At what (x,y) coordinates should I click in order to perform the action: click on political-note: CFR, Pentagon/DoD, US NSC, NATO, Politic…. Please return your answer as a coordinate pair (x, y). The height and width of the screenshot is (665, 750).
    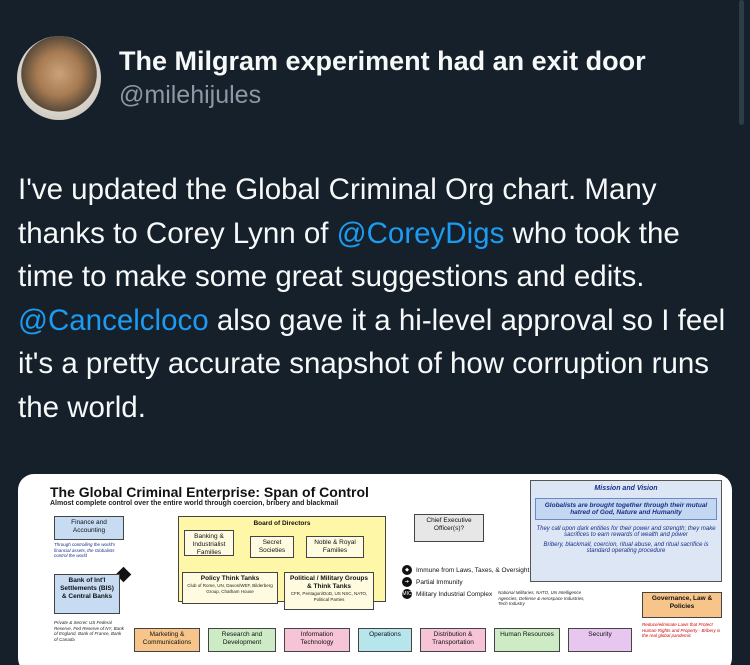
    Looking at the image, I should click on (329, 596).